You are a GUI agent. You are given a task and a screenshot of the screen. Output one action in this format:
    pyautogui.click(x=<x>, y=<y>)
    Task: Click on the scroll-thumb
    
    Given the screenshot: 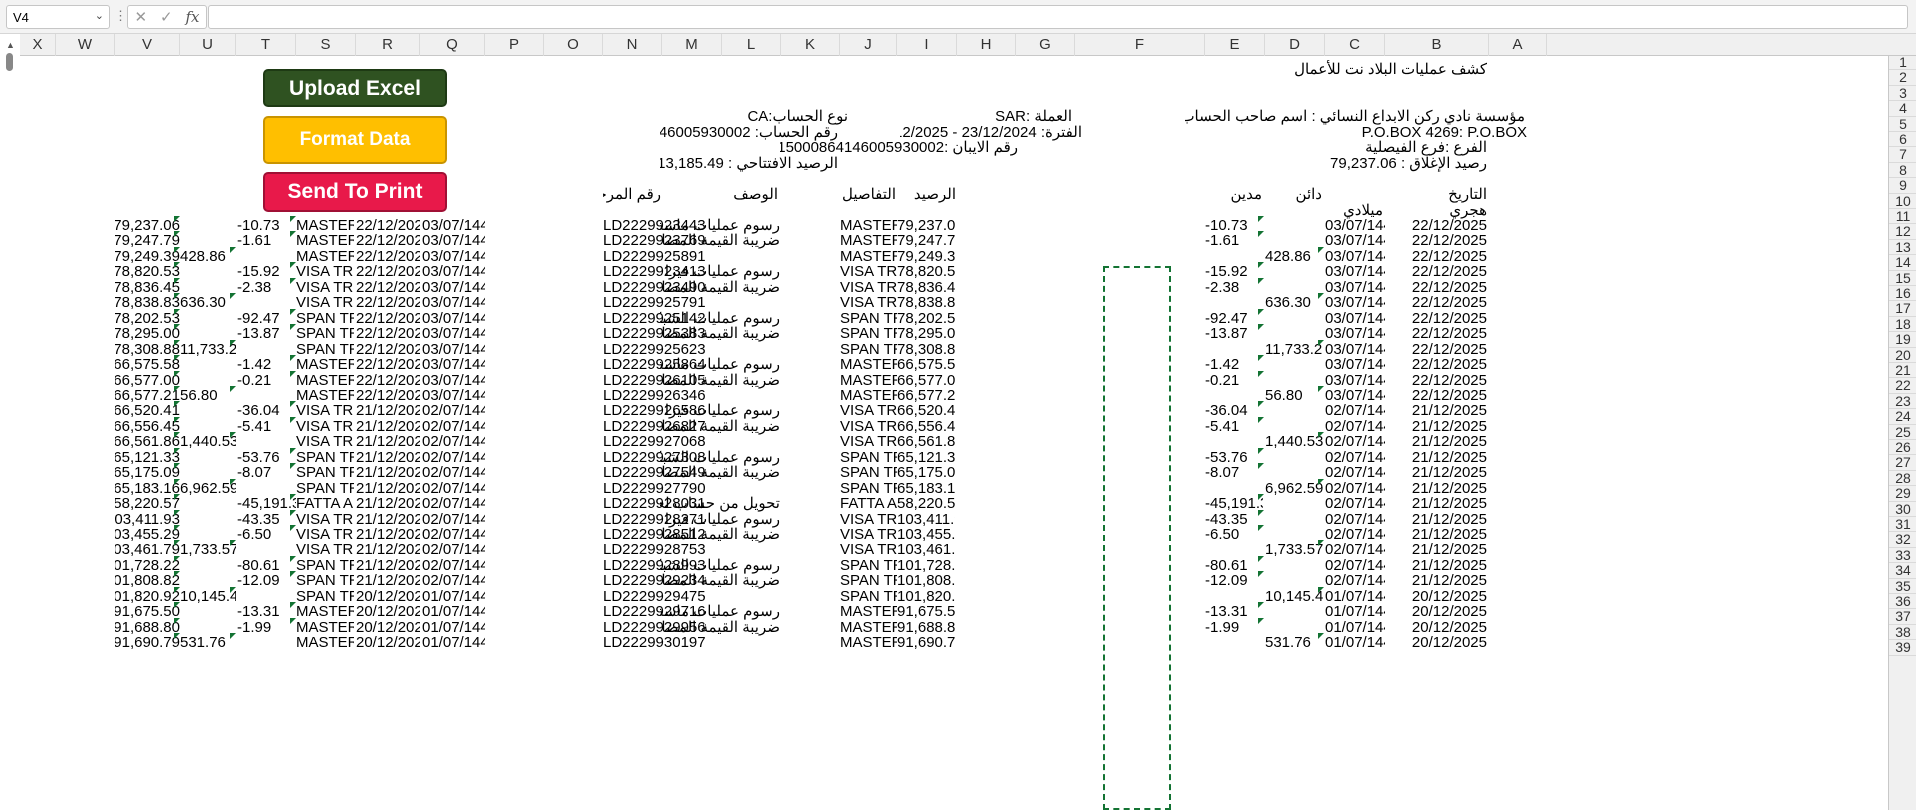 What is the action you would take?
    pyautogui.click(x=9, y=62)
    